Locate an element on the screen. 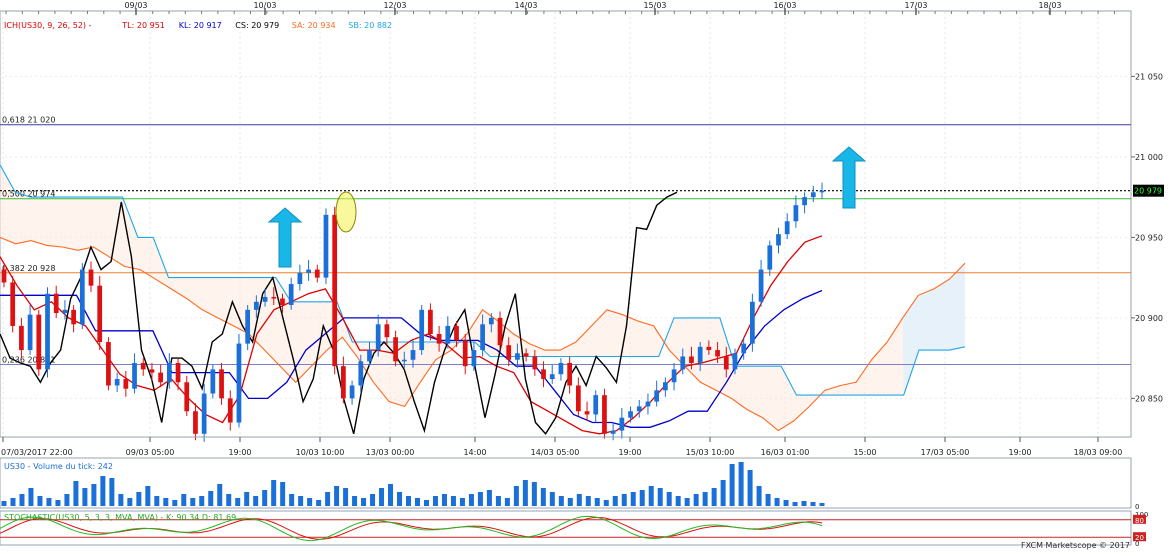  bottom-time-label: 18/03 09:00 is located at coordinates (1098, 452).